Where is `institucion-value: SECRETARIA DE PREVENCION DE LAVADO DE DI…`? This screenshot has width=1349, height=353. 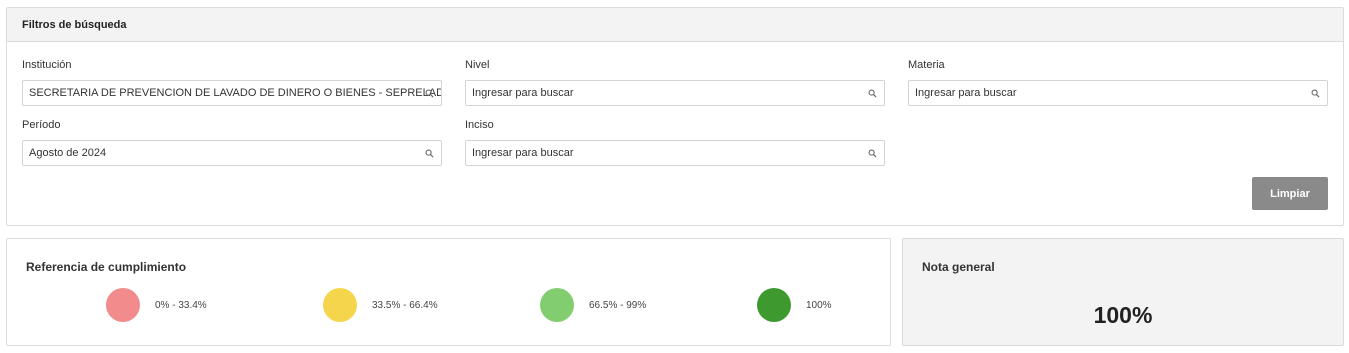 institucion-value: SECRETARIA DE PREVENCION DE LAVADO DE DI… is located at coordinates (235, 93).